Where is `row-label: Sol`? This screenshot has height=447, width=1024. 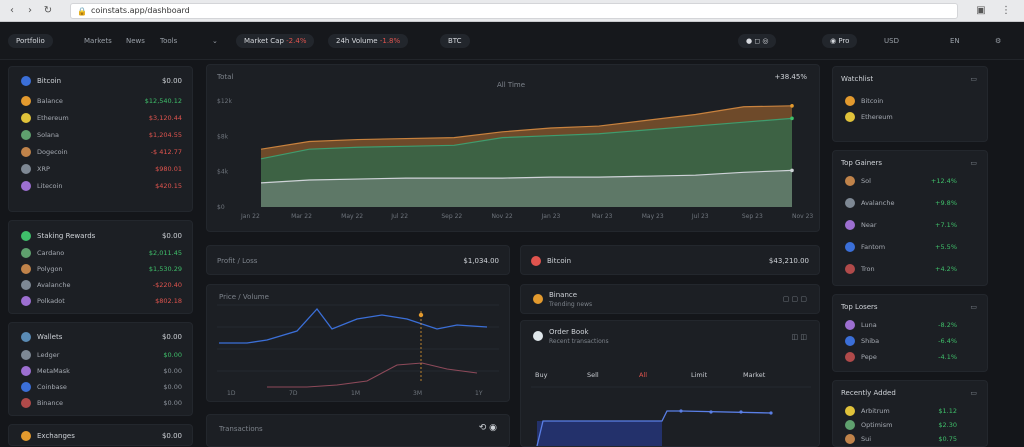
row-label: Sol is located at coordinates (866, 181).